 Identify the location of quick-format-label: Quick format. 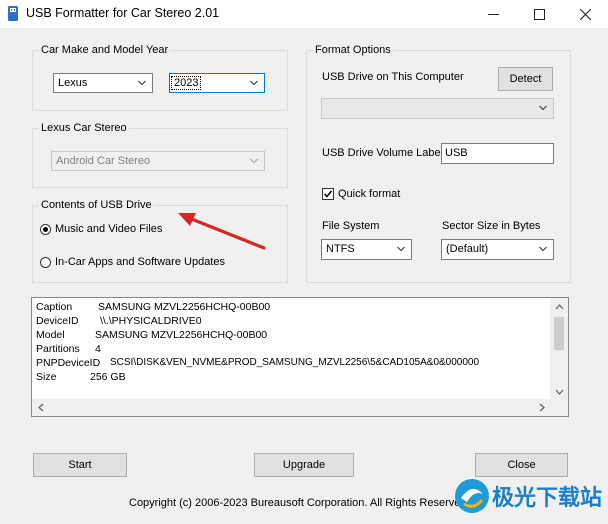
(369, 194).